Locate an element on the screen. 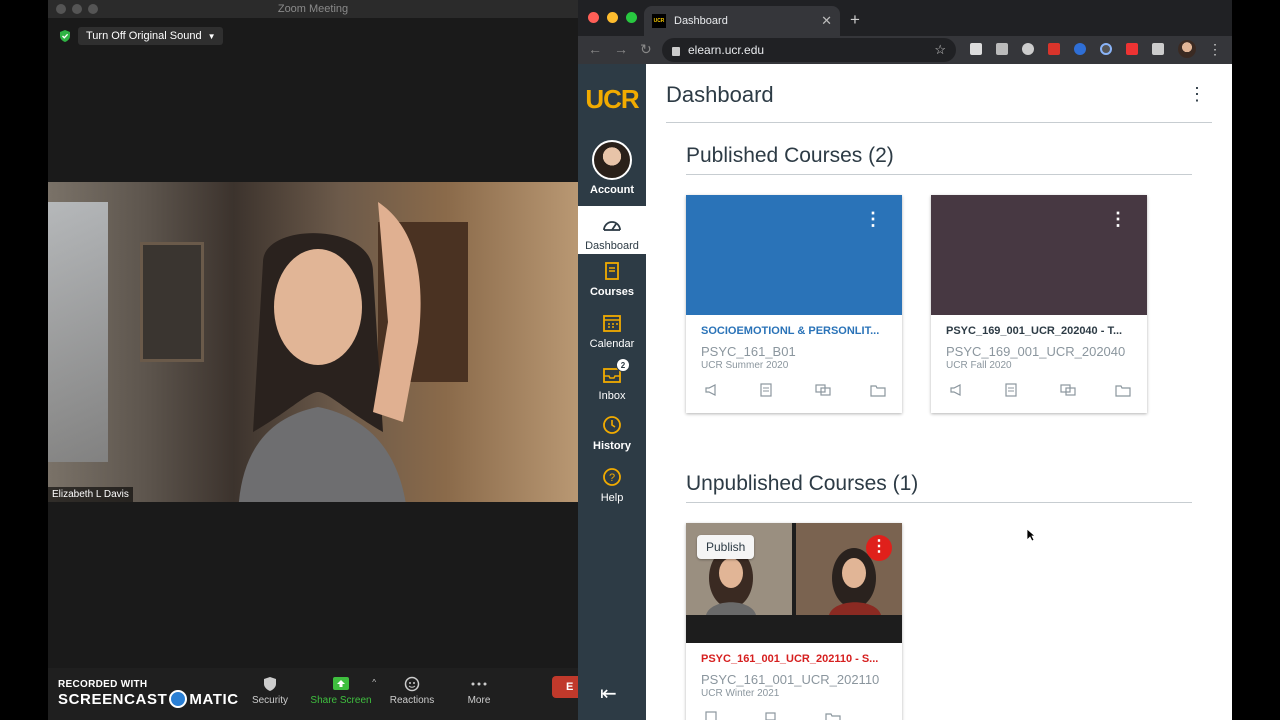  extension-circle-icon is located at coordinates (1028, 49).